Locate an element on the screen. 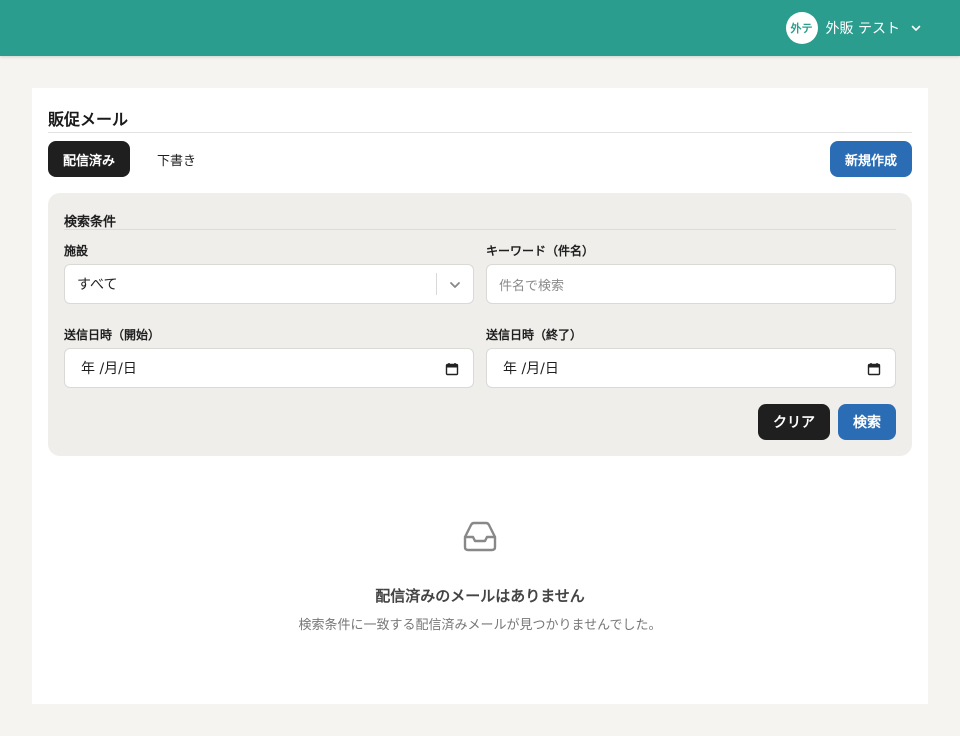 This screenshot has width=960, height=736. date-end-label: 送信日時（終了） is located at coordinates (534, 335).